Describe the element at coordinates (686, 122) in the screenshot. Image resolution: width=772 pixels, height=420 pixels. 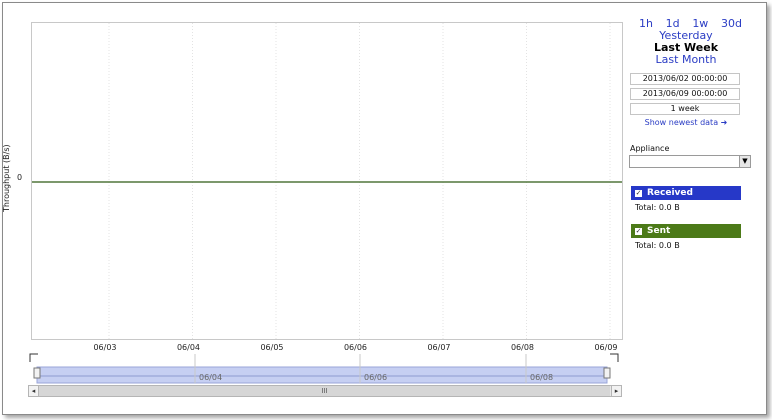
I see `show-newest-data-link: Show newest data ➜` at that location.